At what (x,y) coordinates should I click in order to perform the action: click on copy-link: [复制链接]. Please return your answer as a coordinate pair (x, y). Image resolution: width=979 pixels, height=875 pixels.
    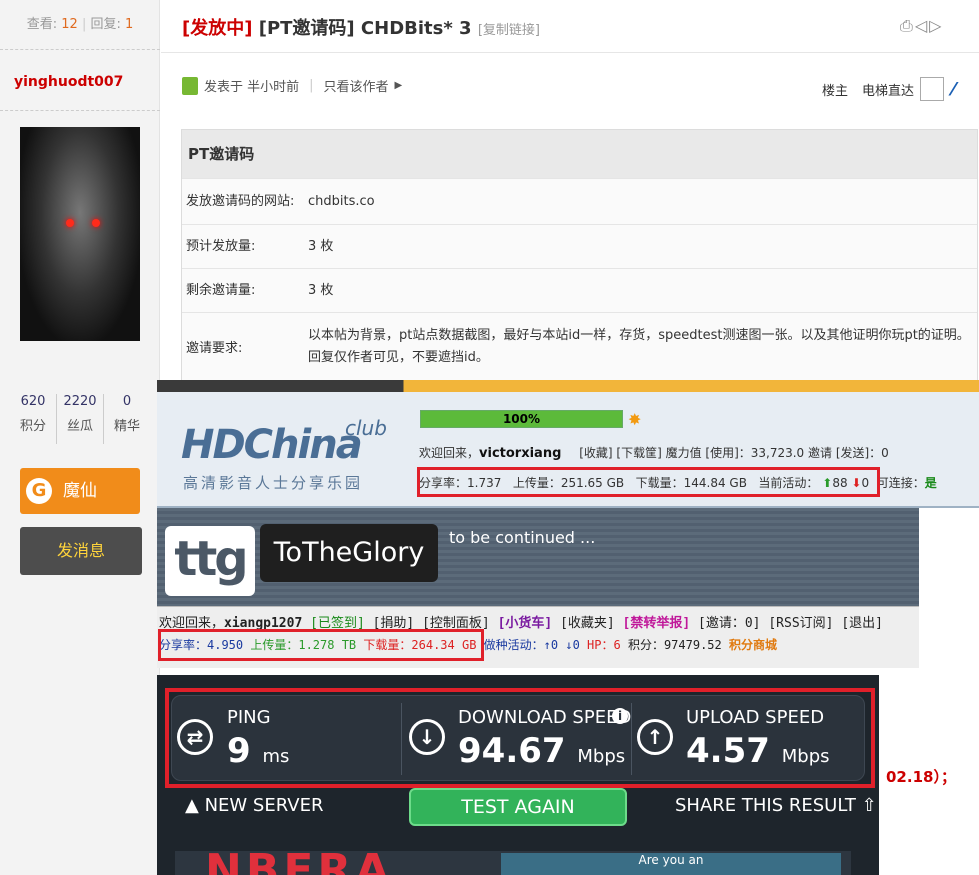
    Looking at the image, I should click on (509, 30).